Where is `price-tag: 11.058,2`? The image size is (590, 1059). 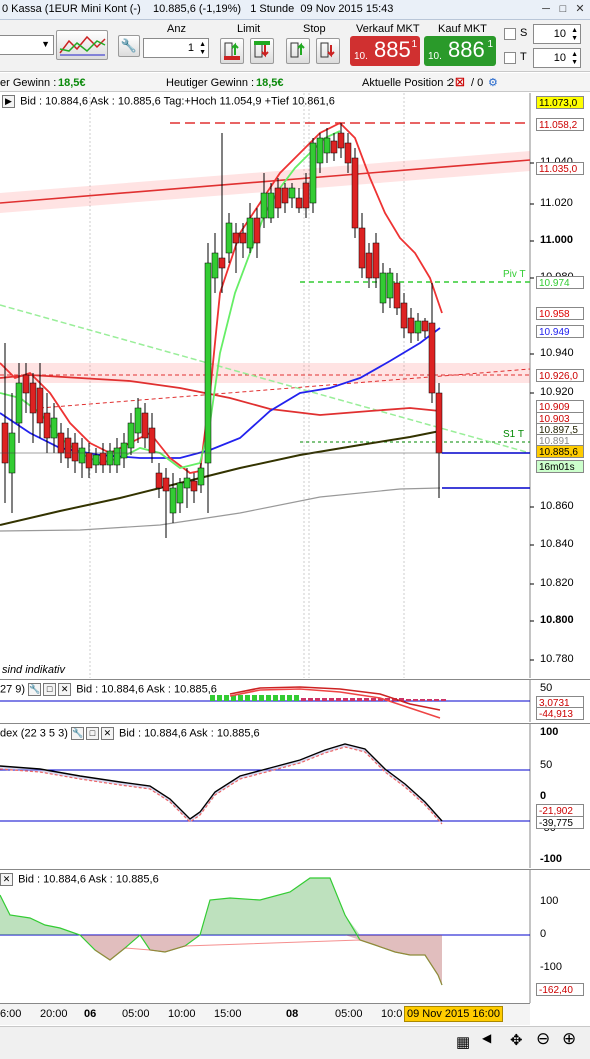 price-tag: 11.058,2 is located at coordinates (560, 124).